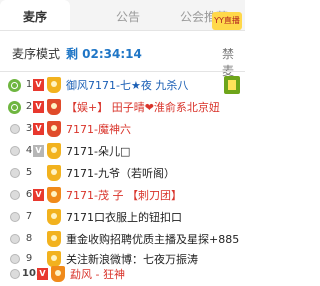  I want to click on tab-announcement: 公告, so click(128, 15).